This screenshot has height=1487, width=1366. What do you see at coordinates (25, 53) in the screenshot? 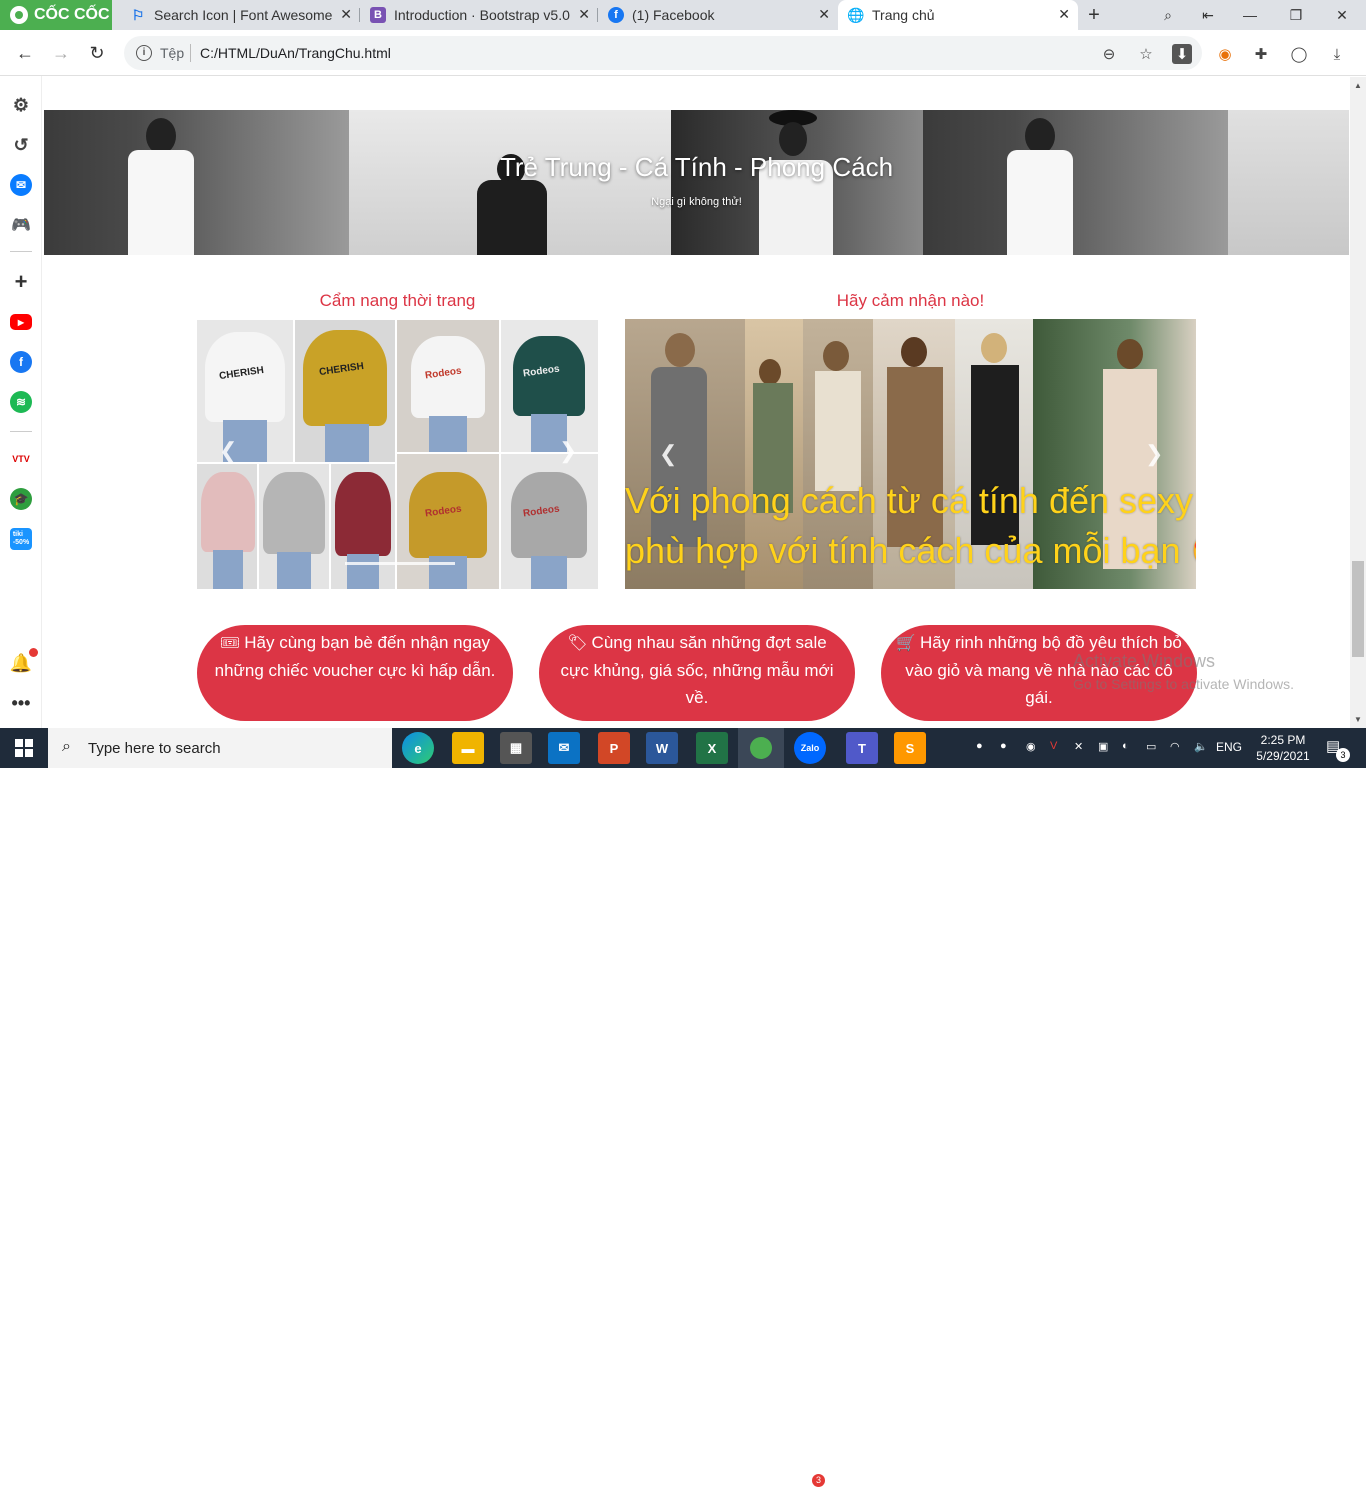
I see `back-button: ←` at bounding box center [25, 53].